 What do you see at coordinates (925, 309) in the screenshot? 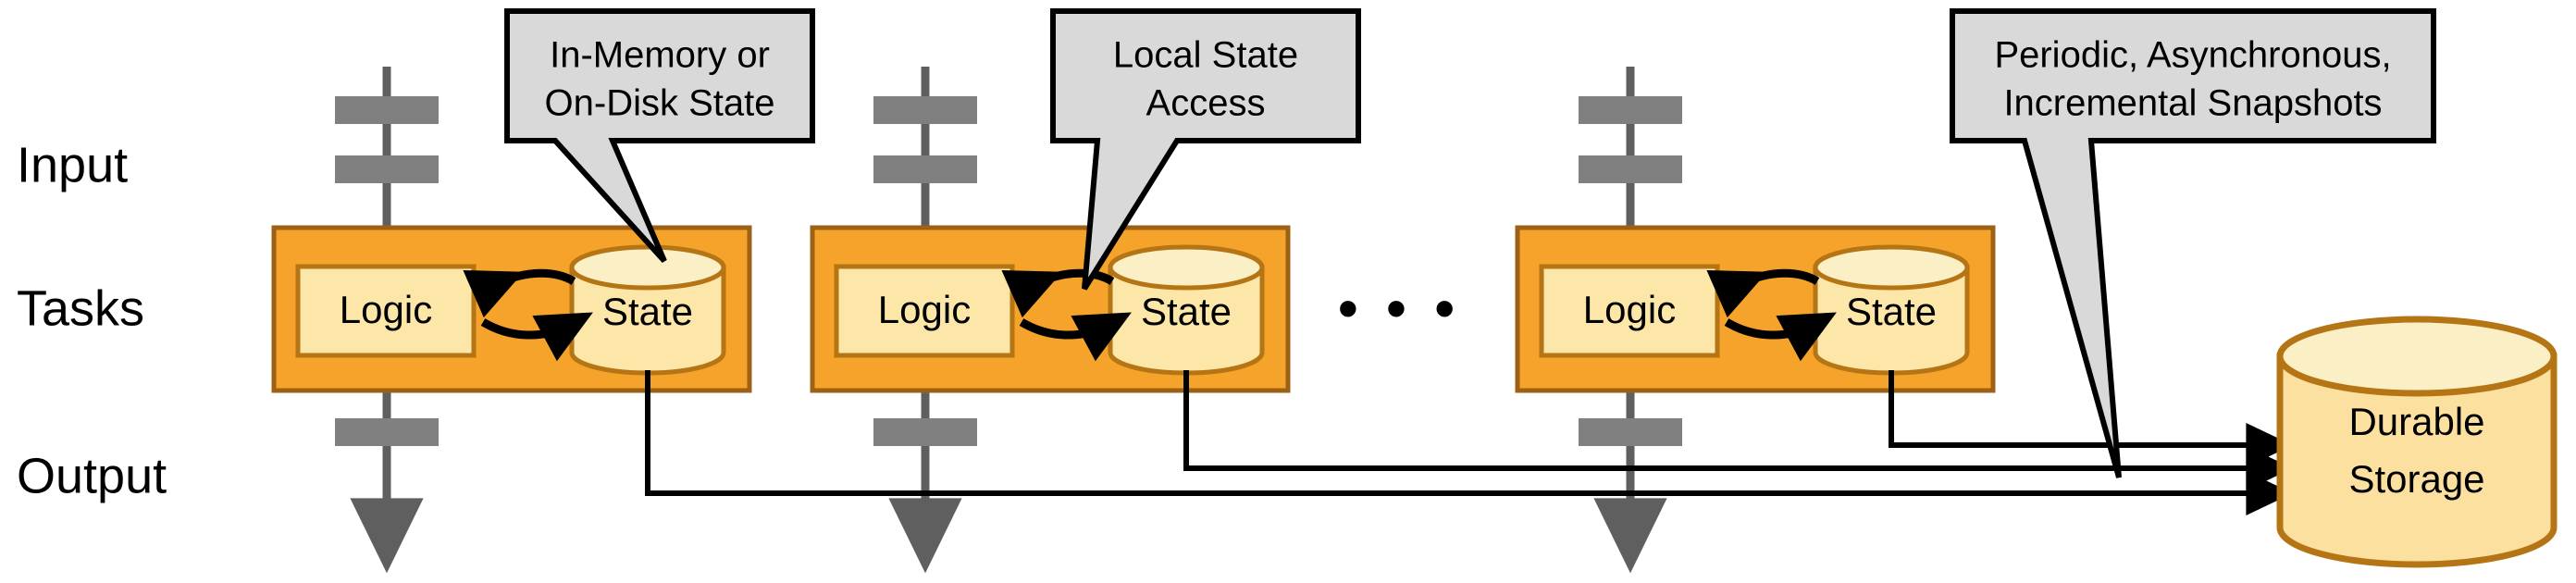
I see `task-2-logic-label: Logic` at bounding box center [925, 309].